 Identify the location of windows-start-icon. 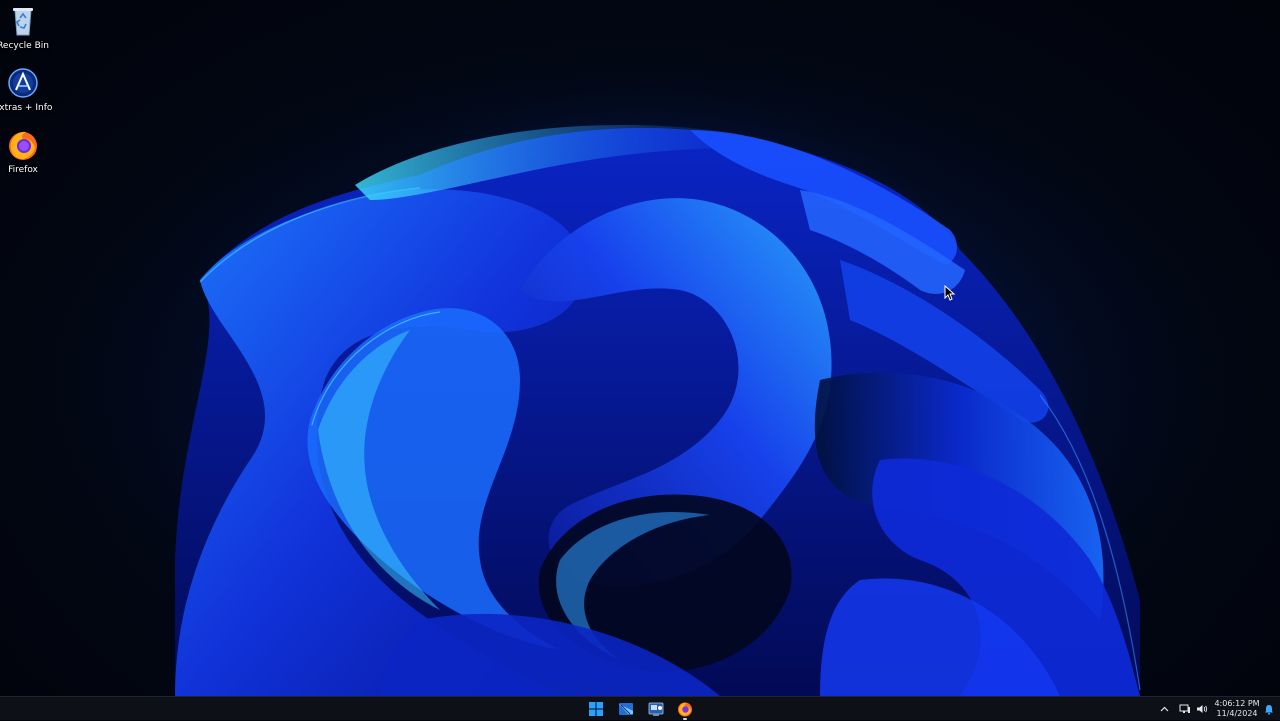
(596, 709).